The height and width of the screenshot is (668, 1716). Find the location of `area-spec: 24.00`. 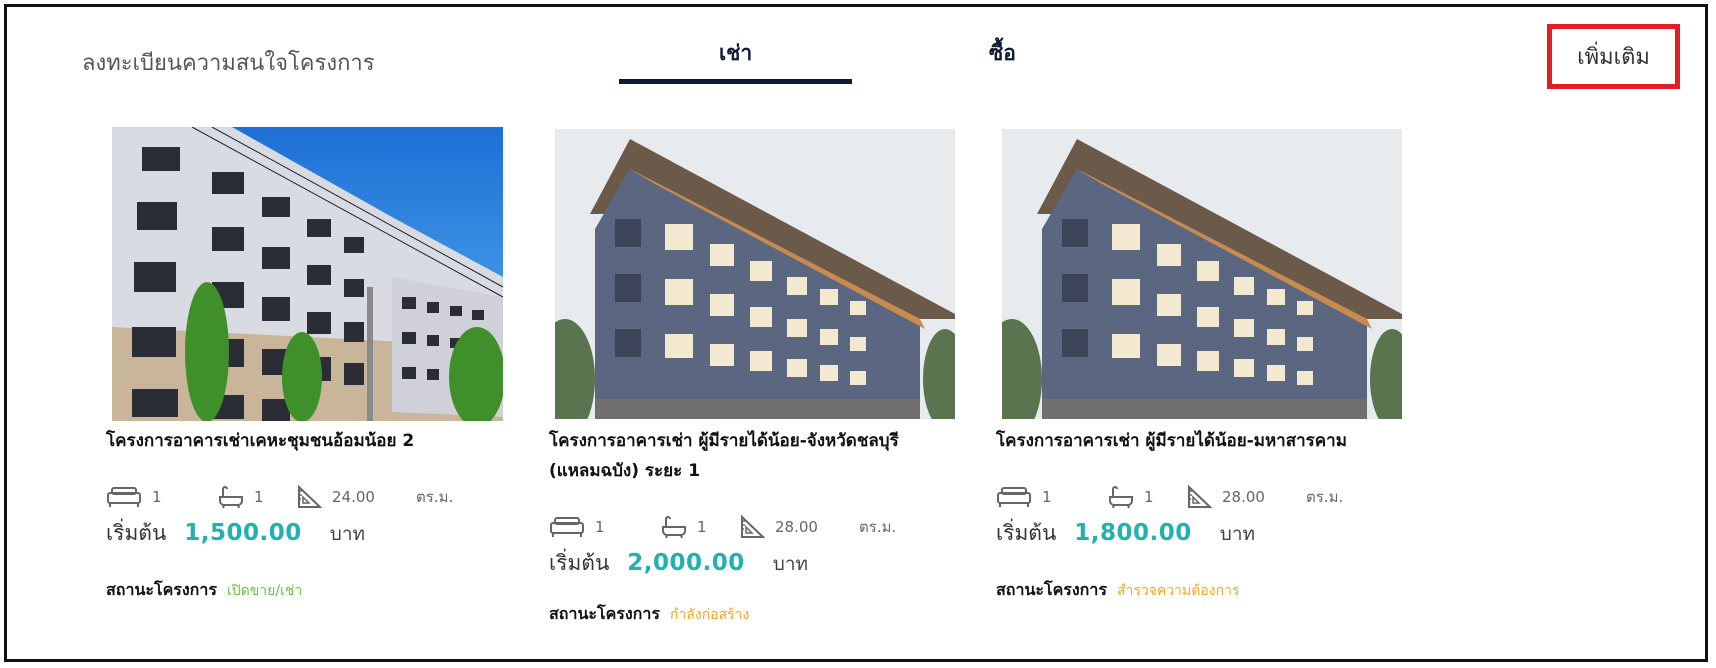

area-spec: 24.00 is located at coordinates (356, 497).